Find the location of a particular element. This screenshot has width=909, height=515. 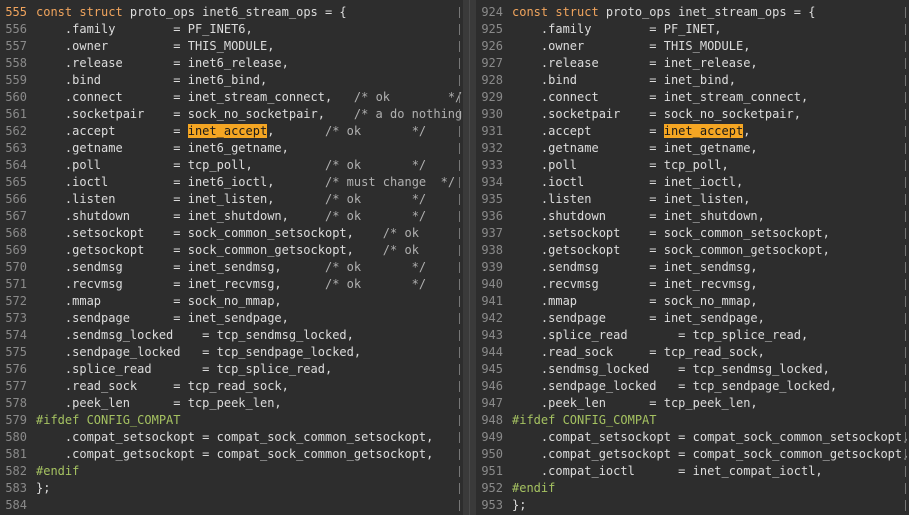

code-line: 559 .bind = inet6_bind, is located at coordinates (133, 80).